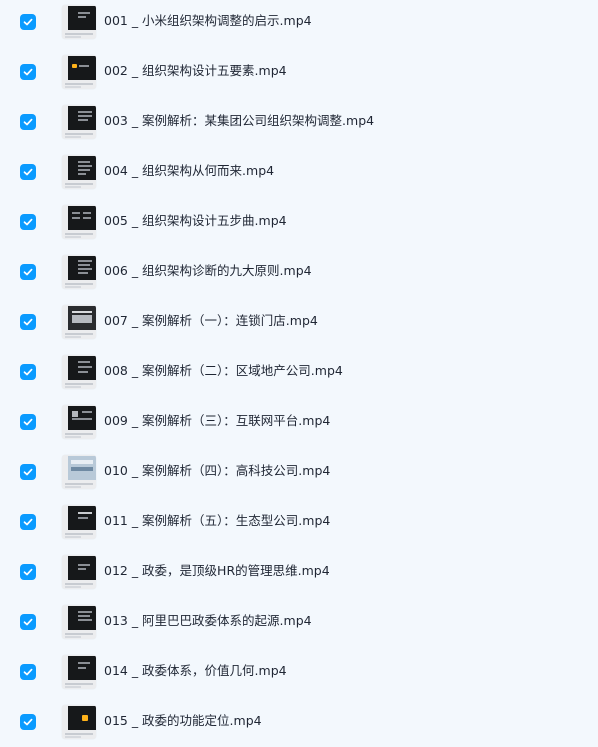 The width and height of the screenshot is (598, 747). What do you see at coordinates (208, 20) in the screenshot?
I see `file-name: 001 _ 小米组织架构调整的启示.mp4` at bounding box center [208, 20].